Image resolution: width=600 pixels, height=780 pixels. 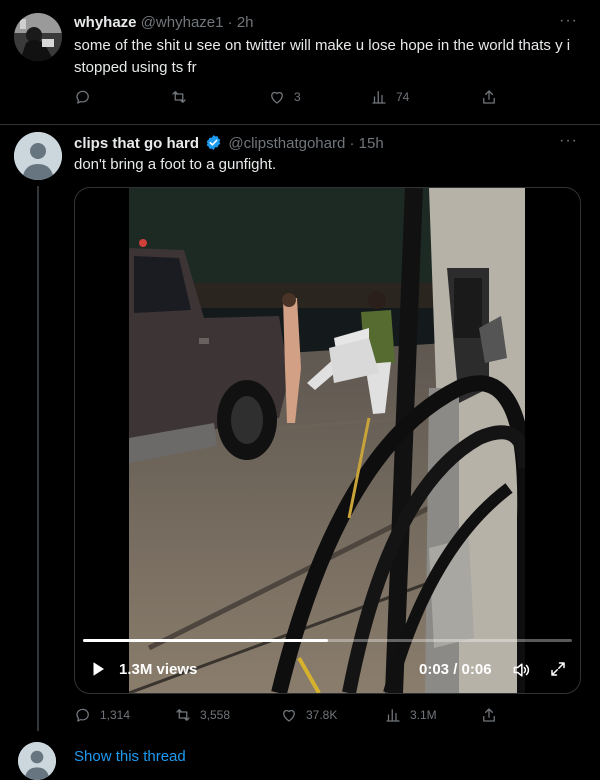 What do you see at coordinates (389, 97) in the screenshot?
I see `views-button: 74` at bounding box center [389, 97].